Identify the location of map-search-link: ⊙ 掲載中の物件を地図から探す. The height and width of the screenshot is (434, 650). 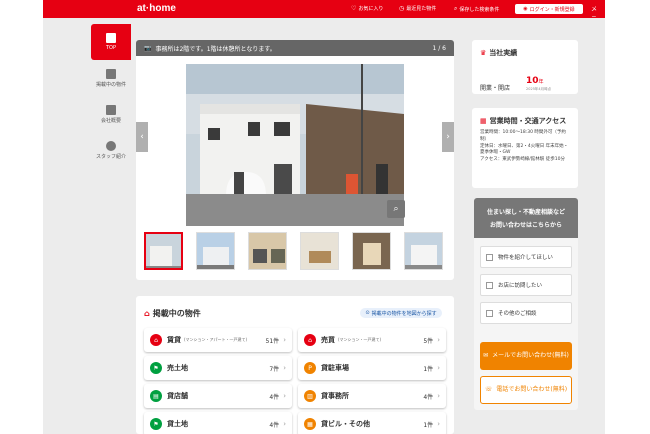
(401, 313).